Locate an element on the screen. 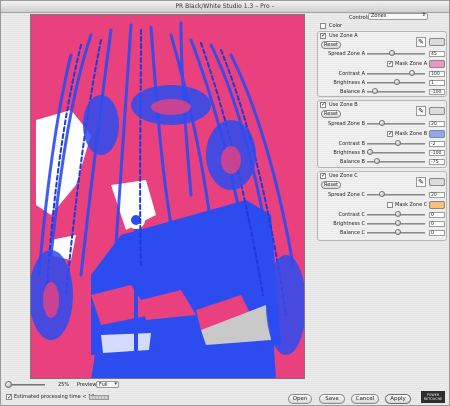 This screenshot has height=406, width=450. use-zone-c-checkbox: ✓ is located at coordinates (323, 176).